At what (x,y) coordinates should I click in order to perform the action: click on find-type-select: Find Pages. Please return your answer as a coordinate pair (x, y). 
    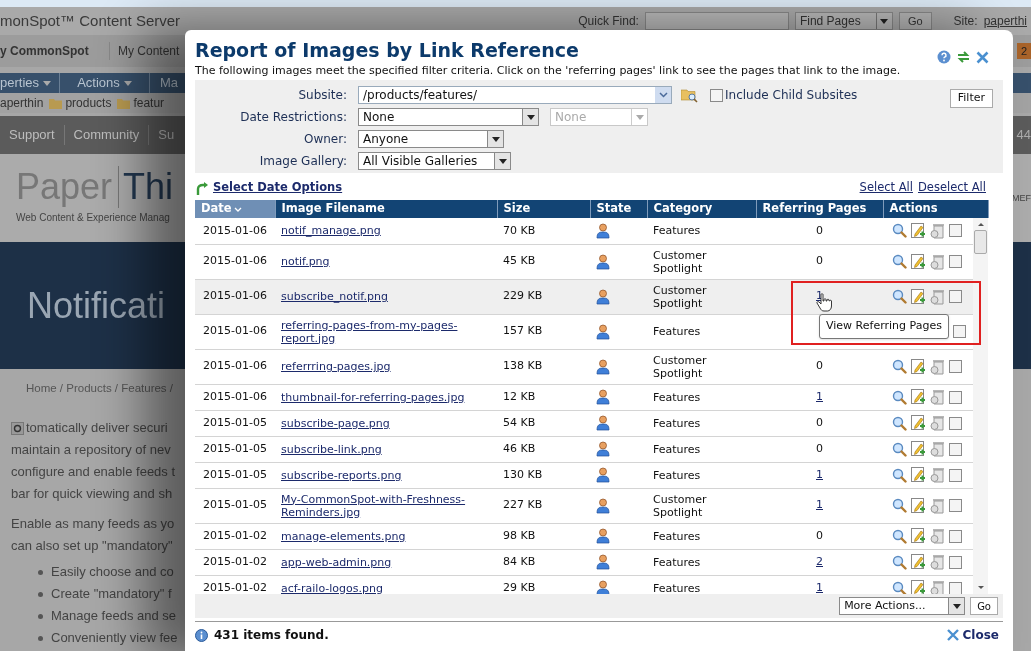
    Looking at the image, I should click on (843, 21).